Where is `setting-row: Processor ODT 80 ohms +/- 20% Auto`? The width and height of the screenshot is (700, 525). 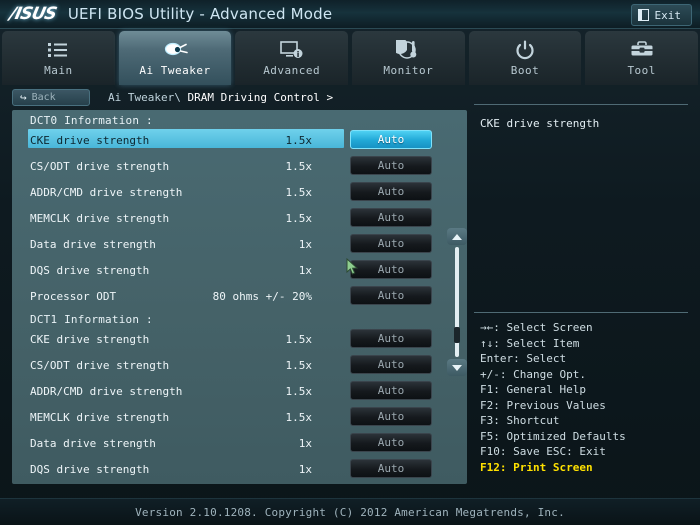 setting-row: Processor ODT 80 ohms +/- 20% Auto is located at coordinates (227, 296).